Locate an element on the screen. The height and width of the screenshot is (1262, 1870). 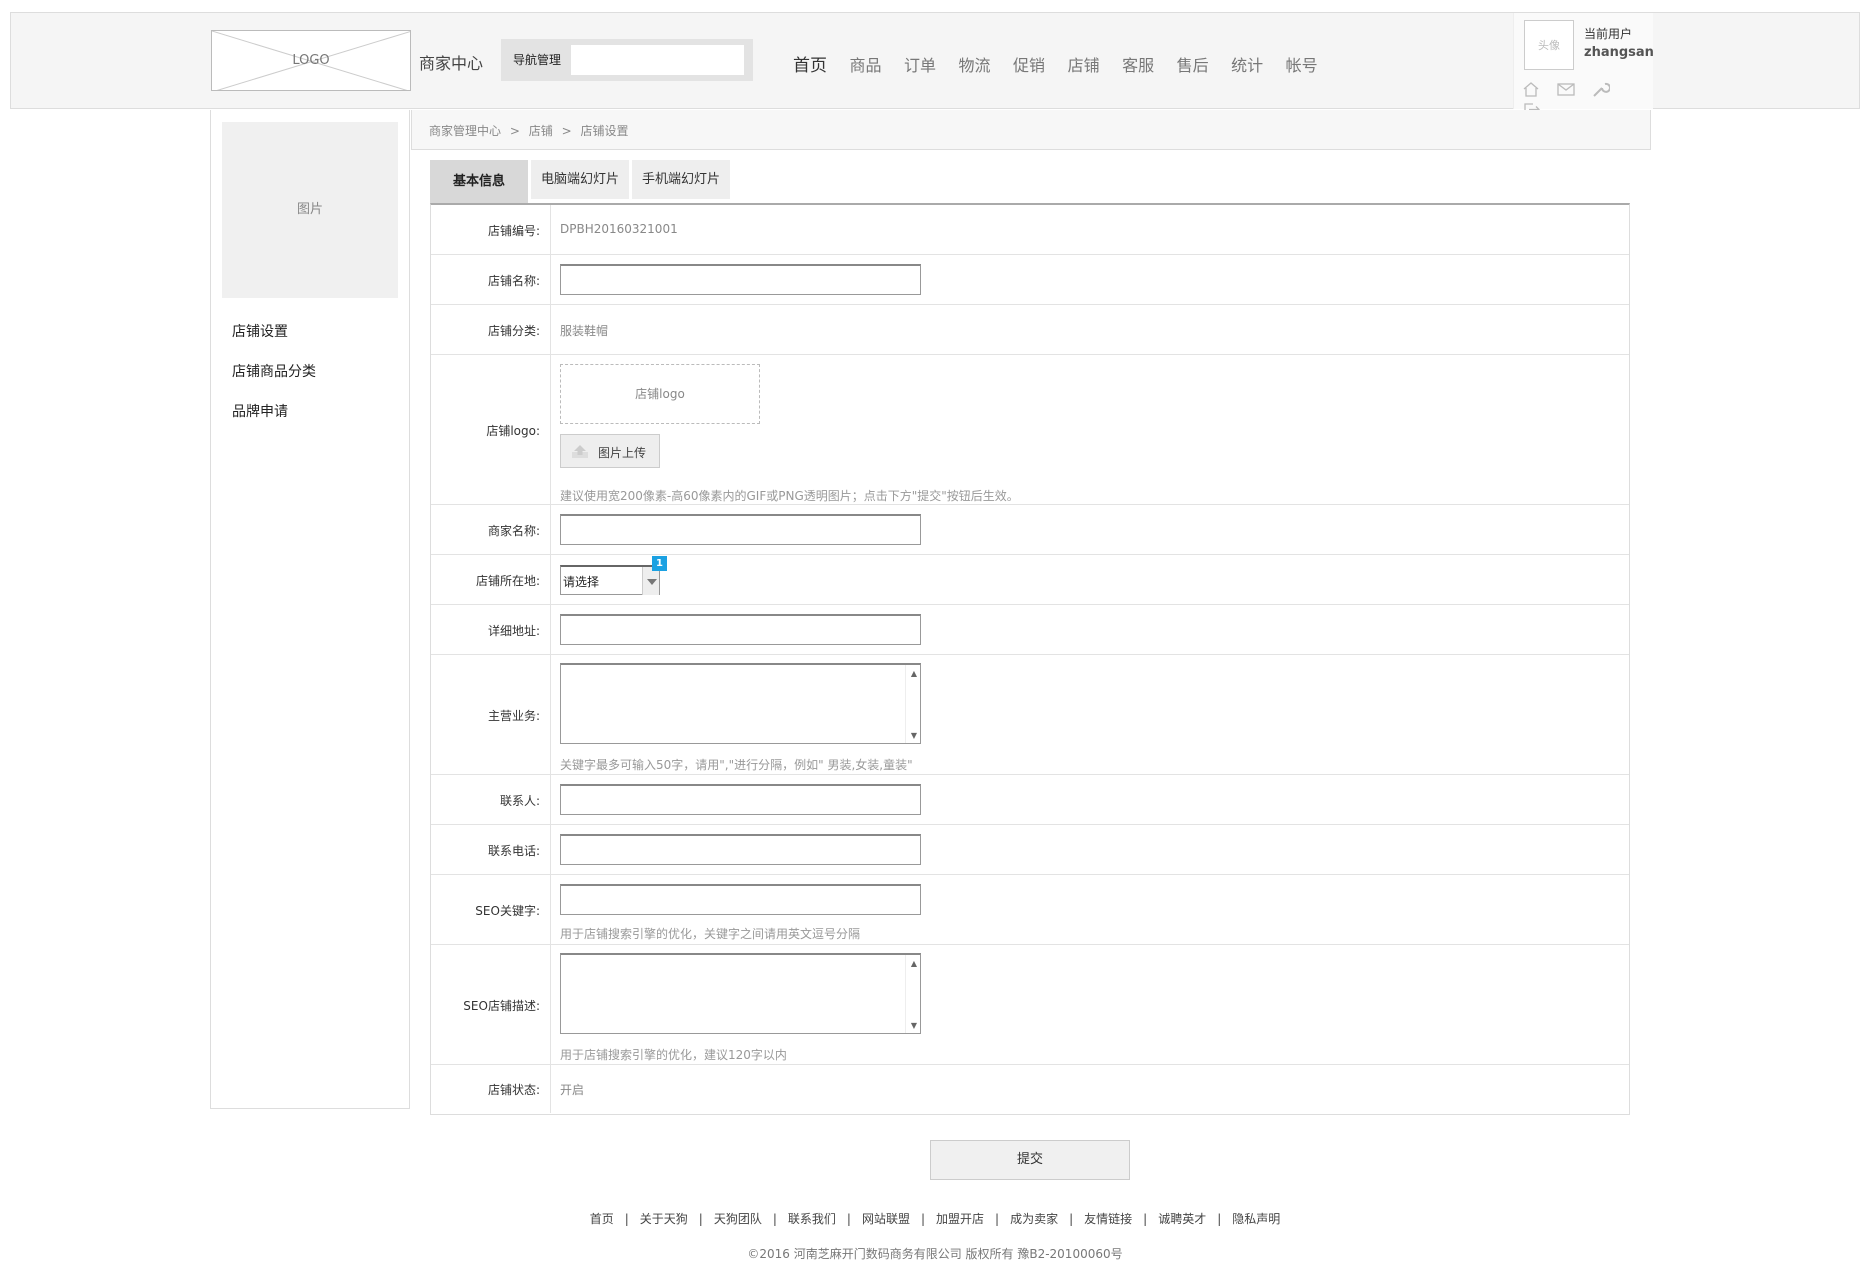
location-select-value: 请选择 is located at coordinates (581, 582).